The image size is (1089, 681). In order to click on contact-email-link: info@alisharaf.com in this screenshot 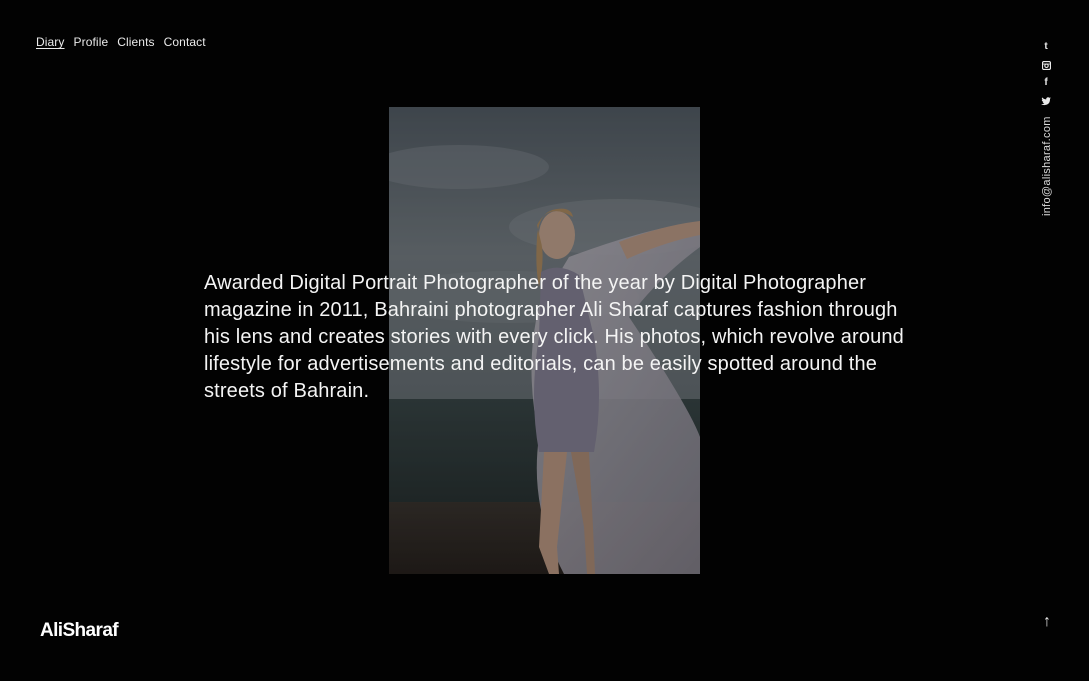, I will do `click(1047, 166)`.